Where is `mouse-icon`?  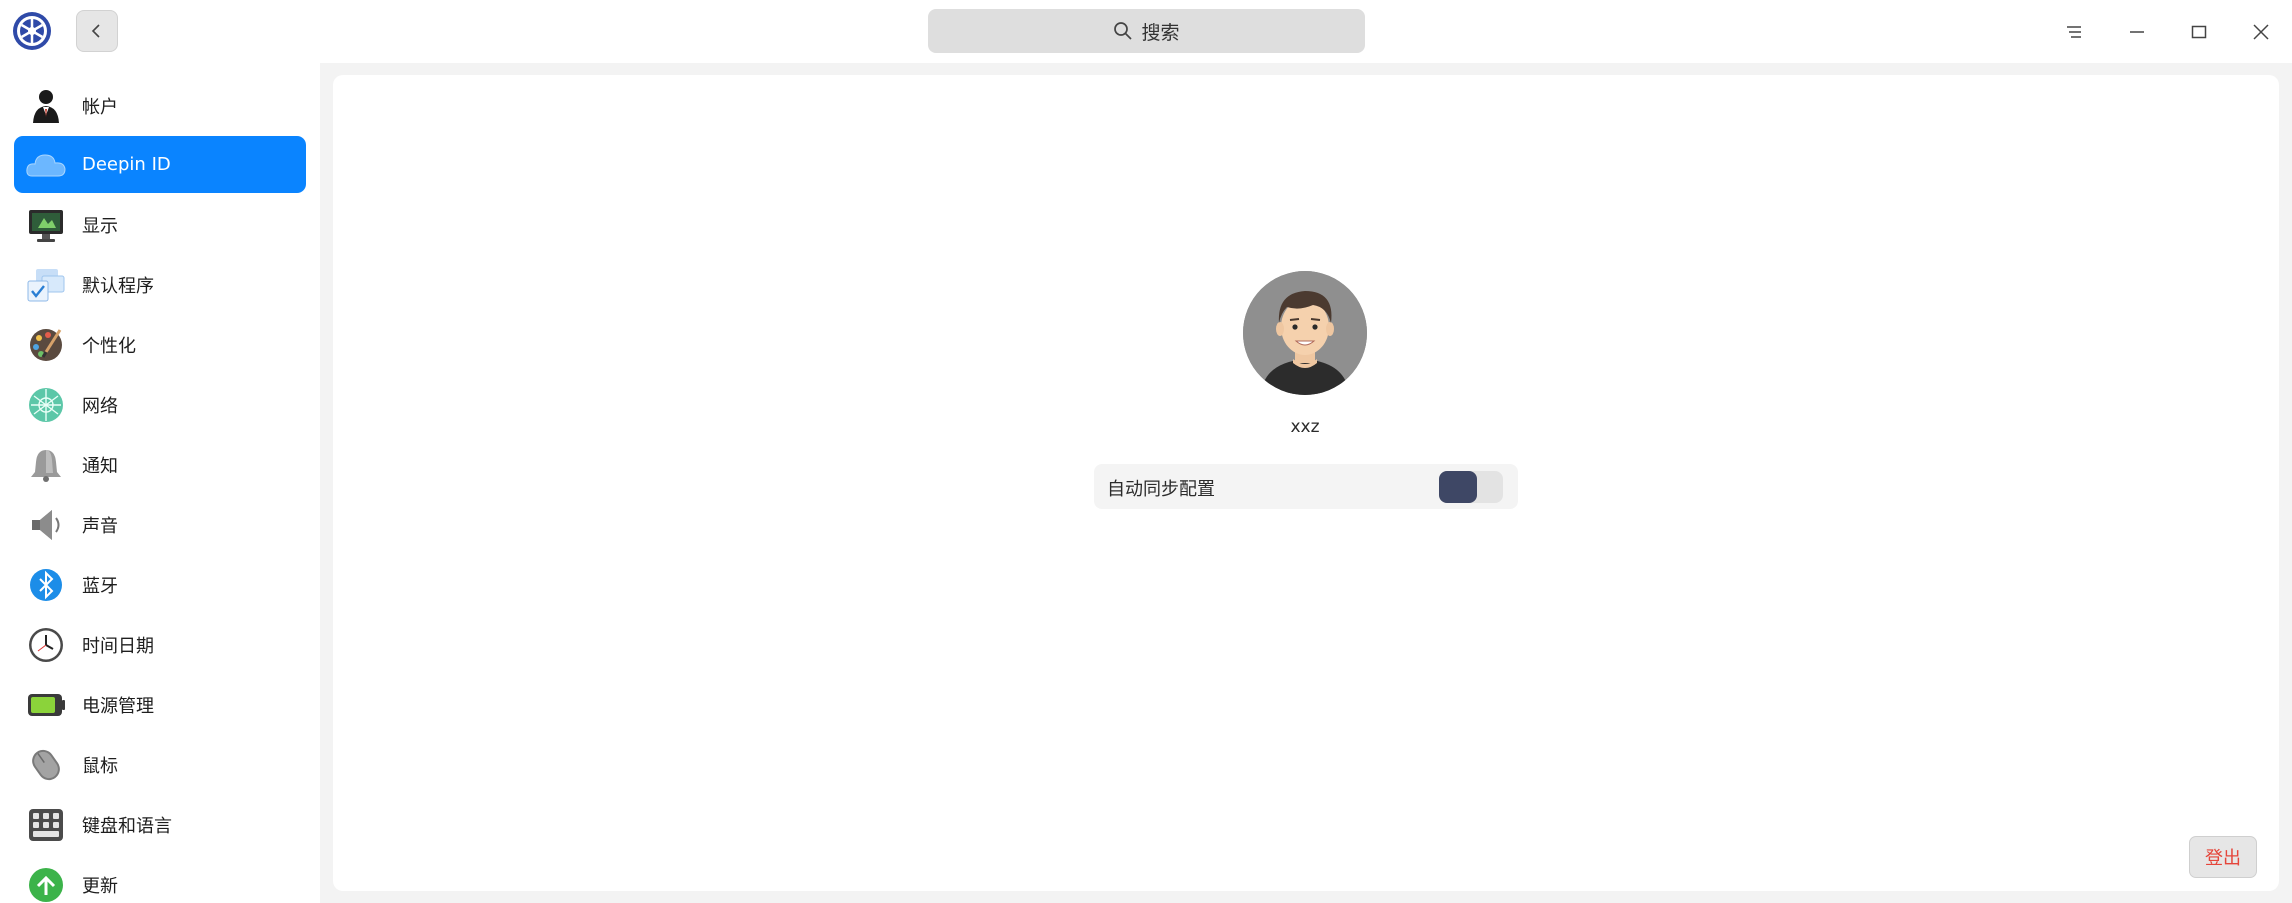
mouse-icon is located at coordinates (46, 765).